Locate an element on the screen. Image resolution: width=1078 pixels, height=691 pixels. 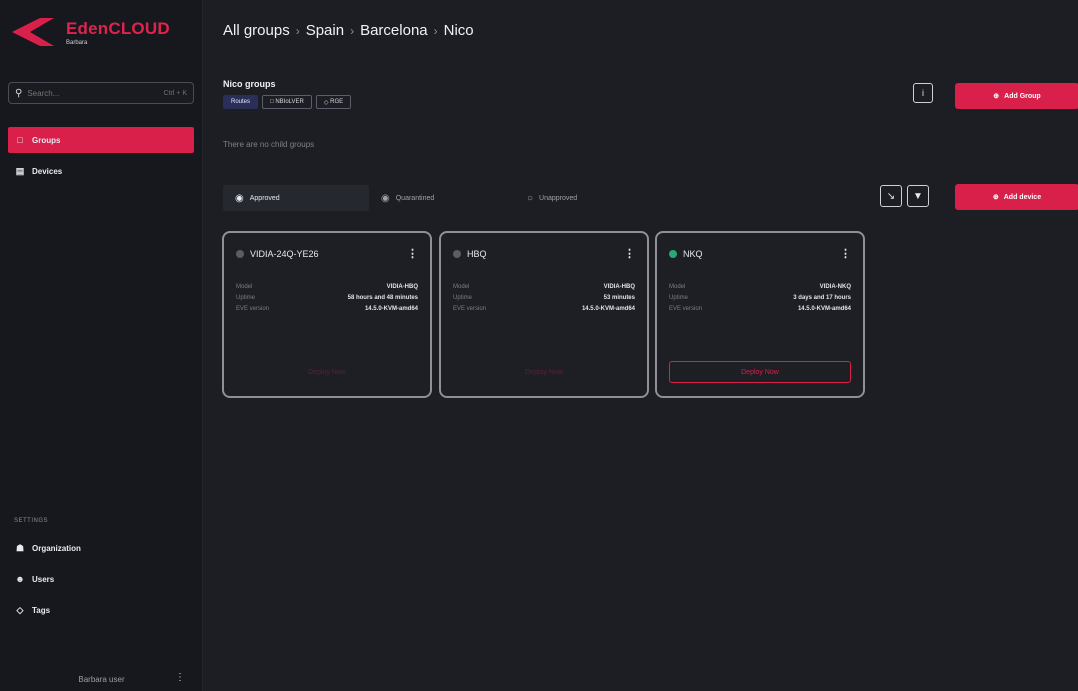
user-name: Barbara user is located at coordinates (101, 679).